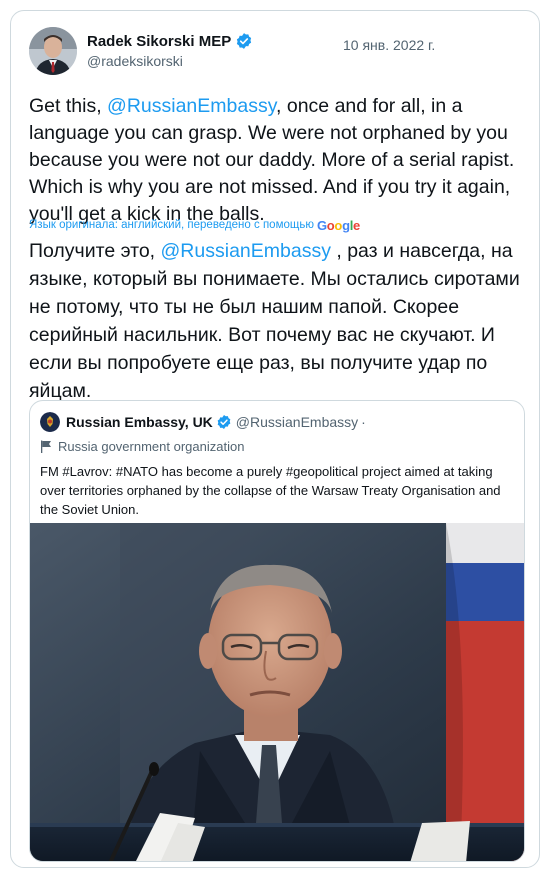  I want to click on translated-text-prefix: Получите это,, so click(95, 251).